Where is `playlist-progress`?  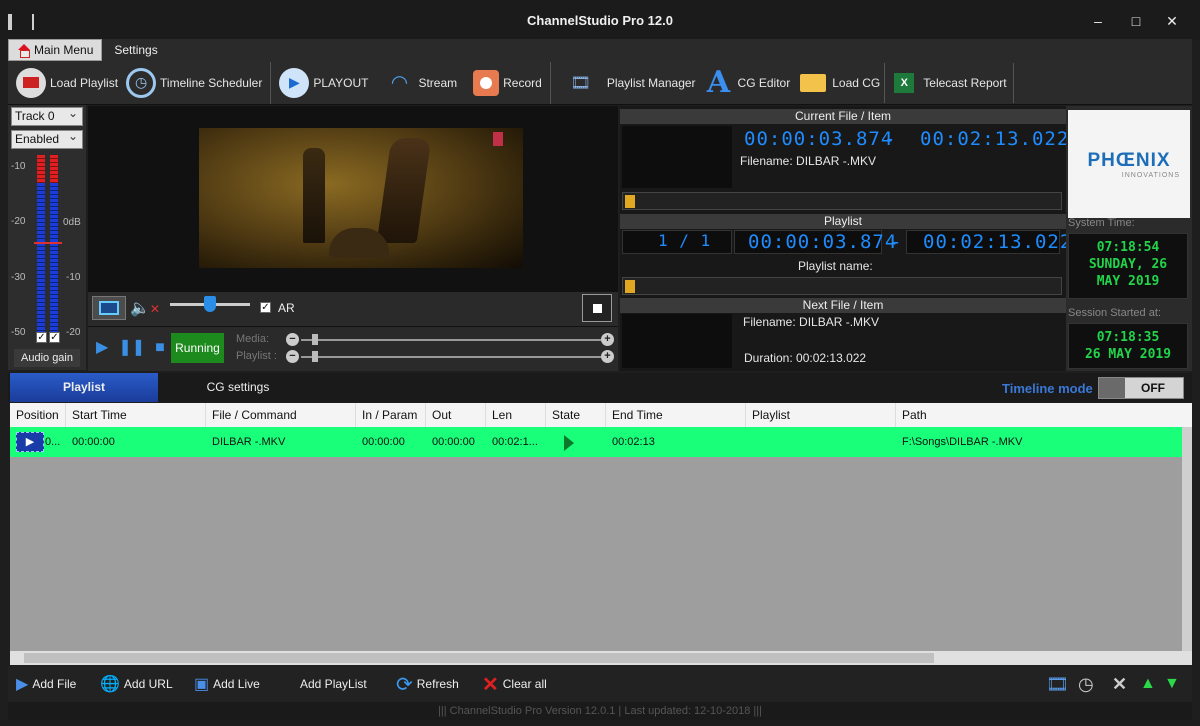
playlist-progress is located at coordinates (842, 286).